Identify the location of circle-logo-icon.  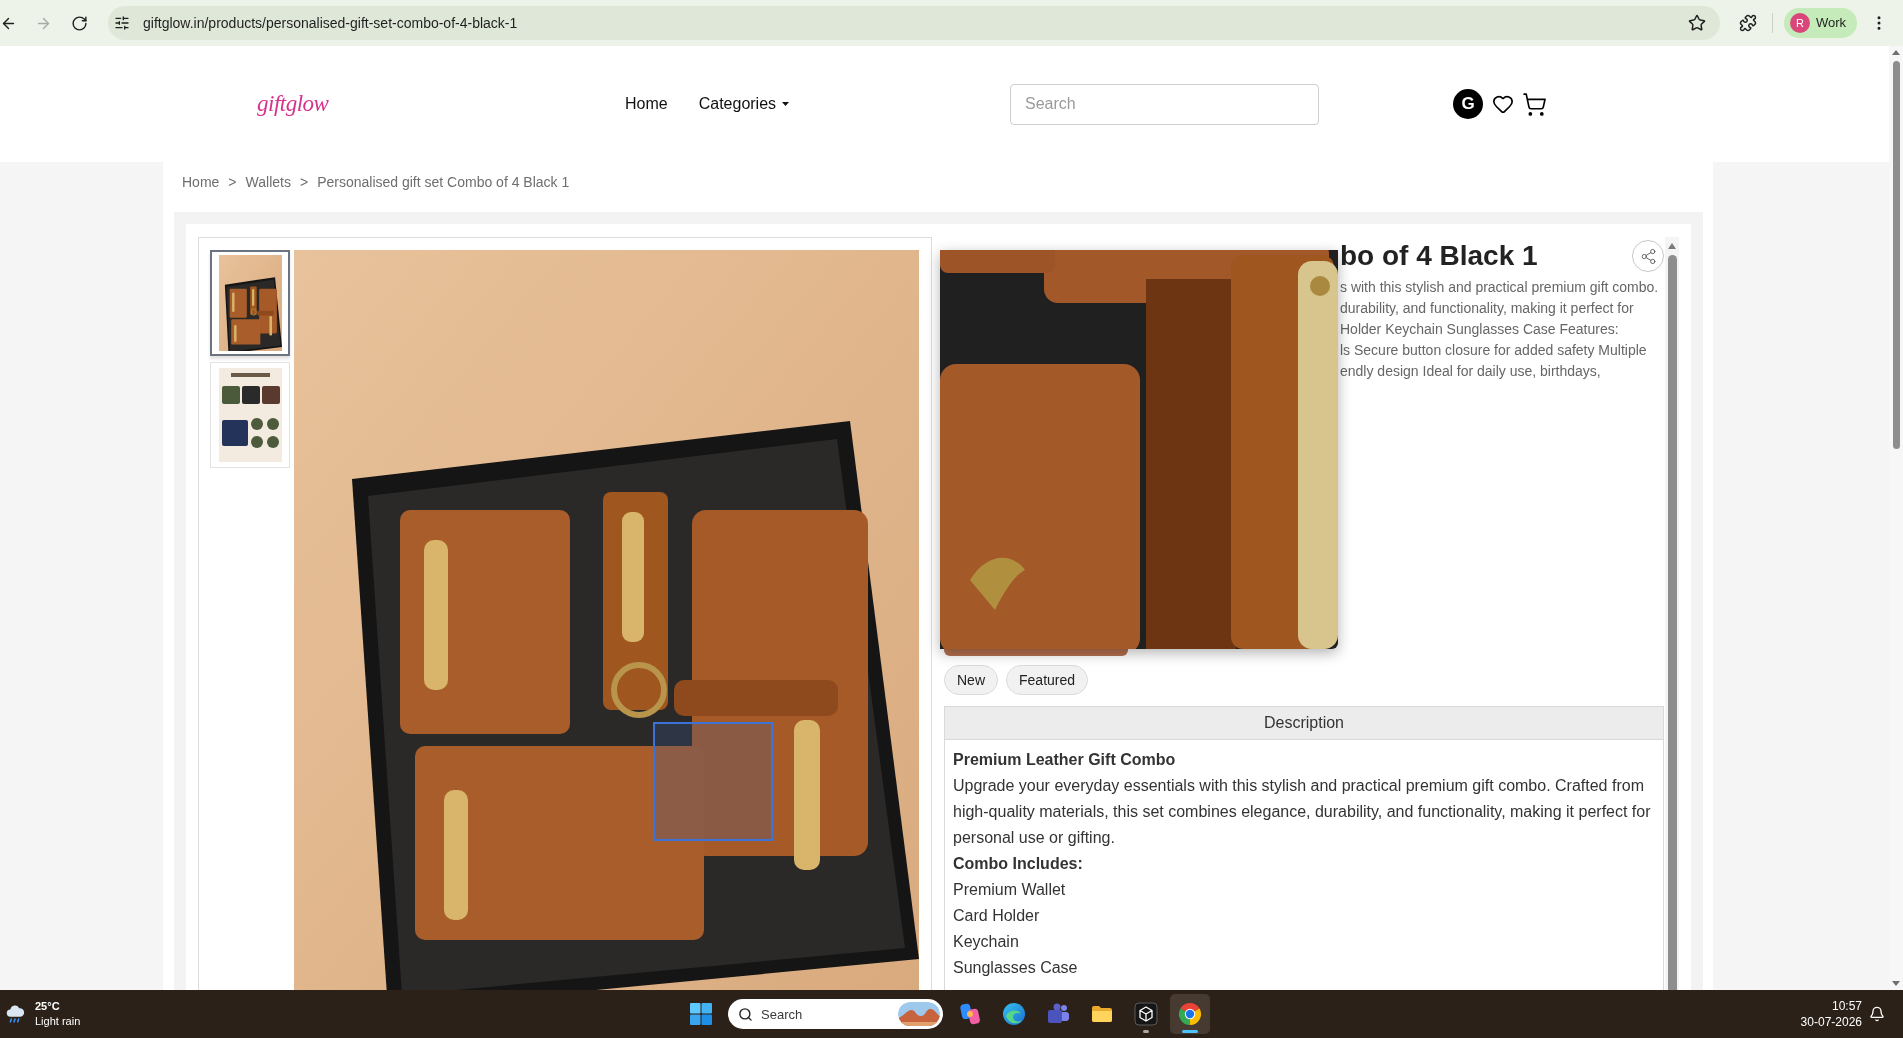
(1190, 1014).